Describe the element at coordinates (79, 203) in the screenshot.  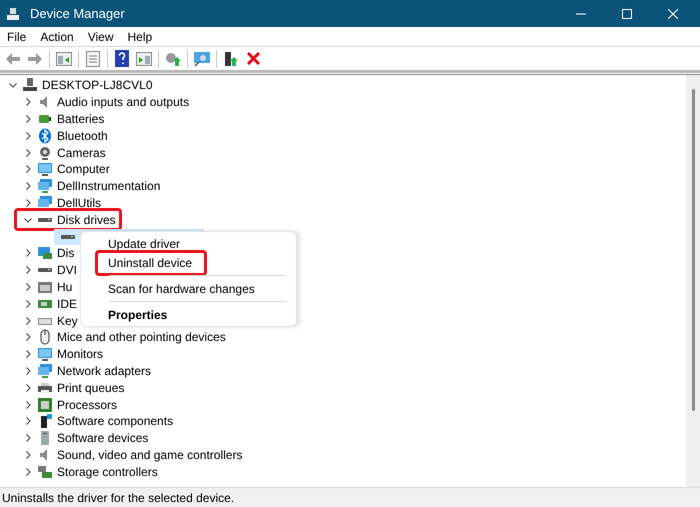
I see `tree-item: DellUtils` at that location.